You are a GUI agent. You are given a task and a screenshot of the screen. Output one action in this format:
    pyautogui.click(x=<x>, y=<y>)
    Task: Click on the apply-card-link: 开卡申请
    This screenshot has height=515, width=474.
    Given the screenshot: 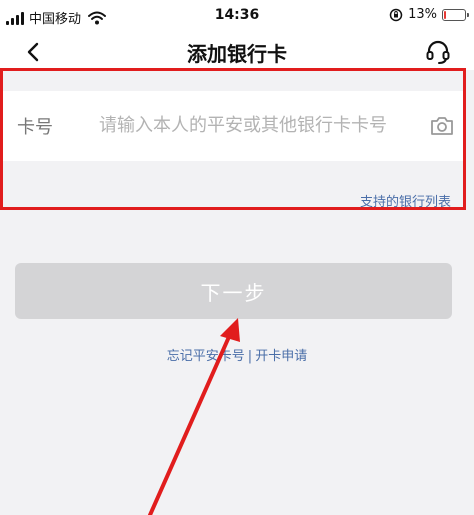 What is the action you would take?
    pyautogui.click(x=281, y=356)
    